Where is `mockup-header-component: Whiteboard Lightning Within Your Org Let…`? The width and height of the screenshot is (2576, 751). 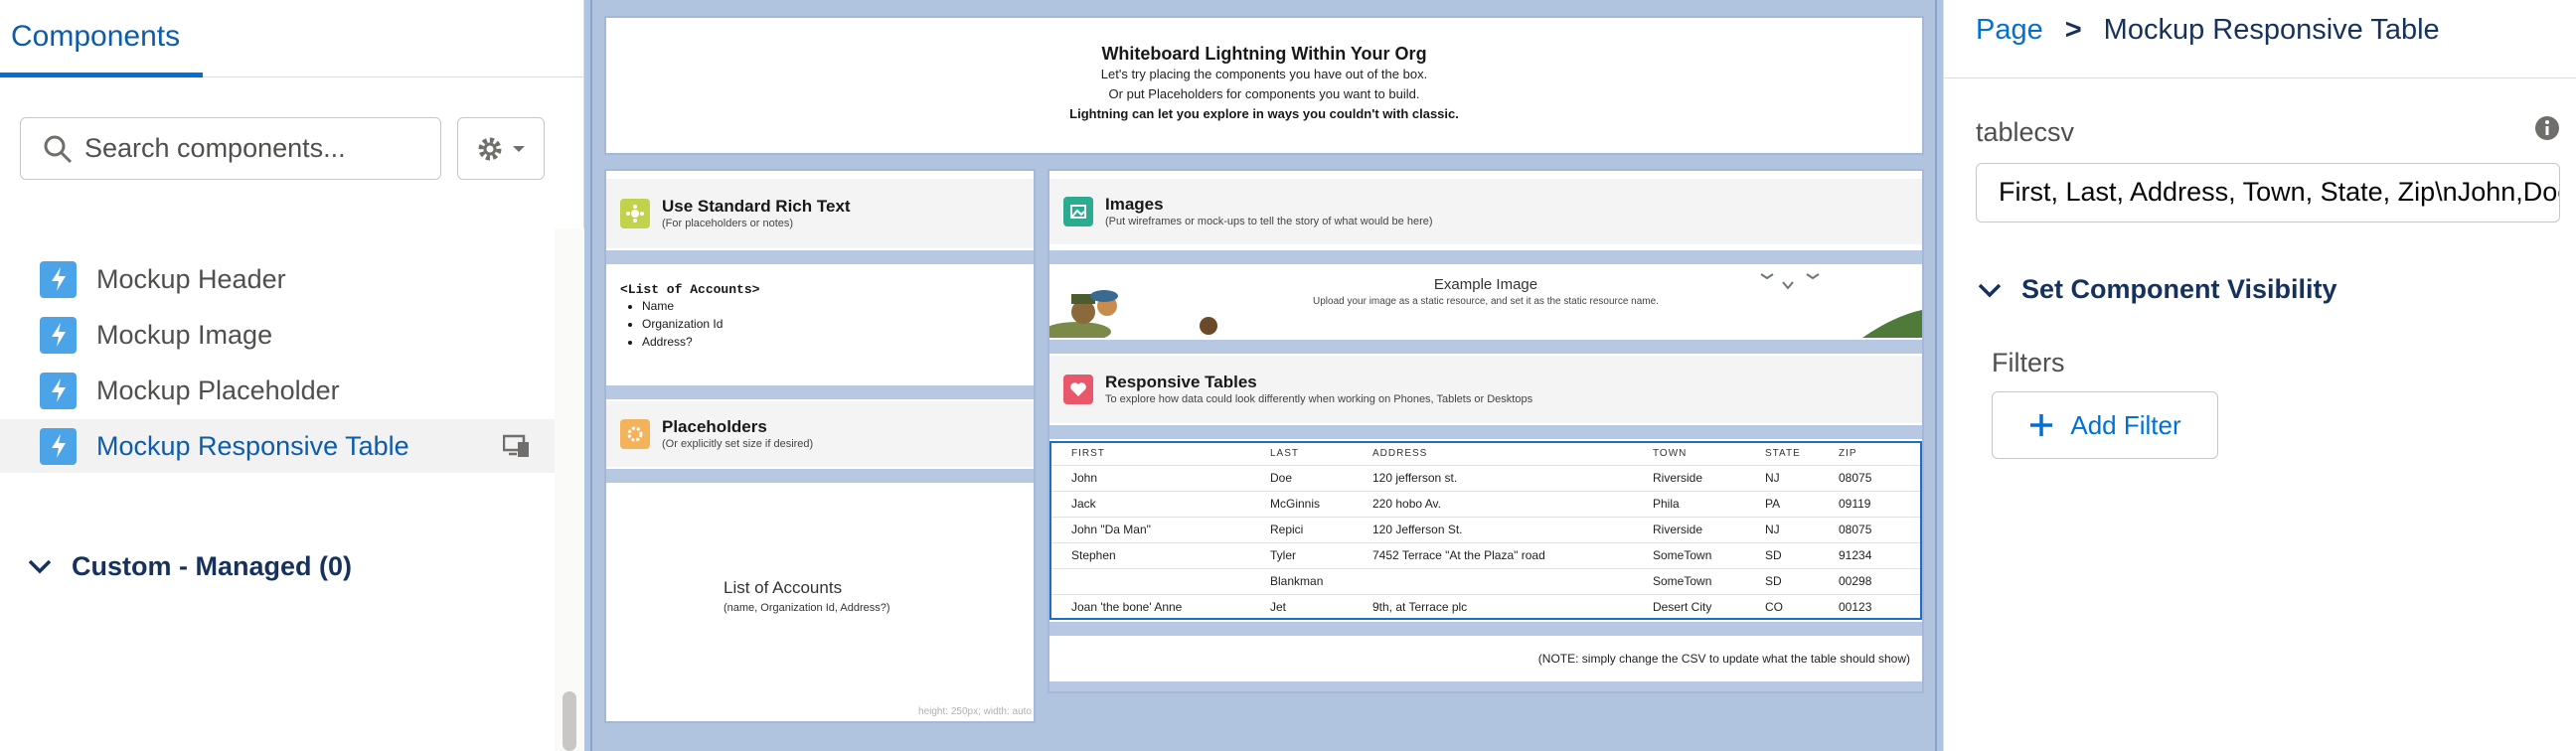
mockup-header-component: Whiteboard Lightning Within Your Org Let… is located at coordinates (1264, 85).